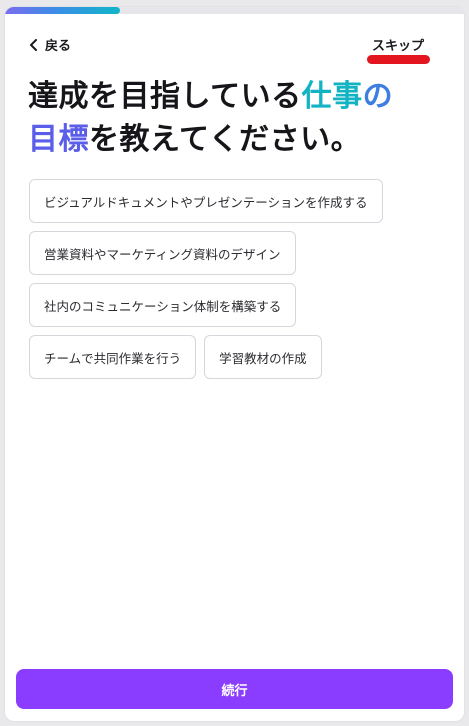 This screenshot has width=469, height=726. Describe the element at coordinates (398, 44) in the screenshot. I see `skip-button: スキップ` at that location.